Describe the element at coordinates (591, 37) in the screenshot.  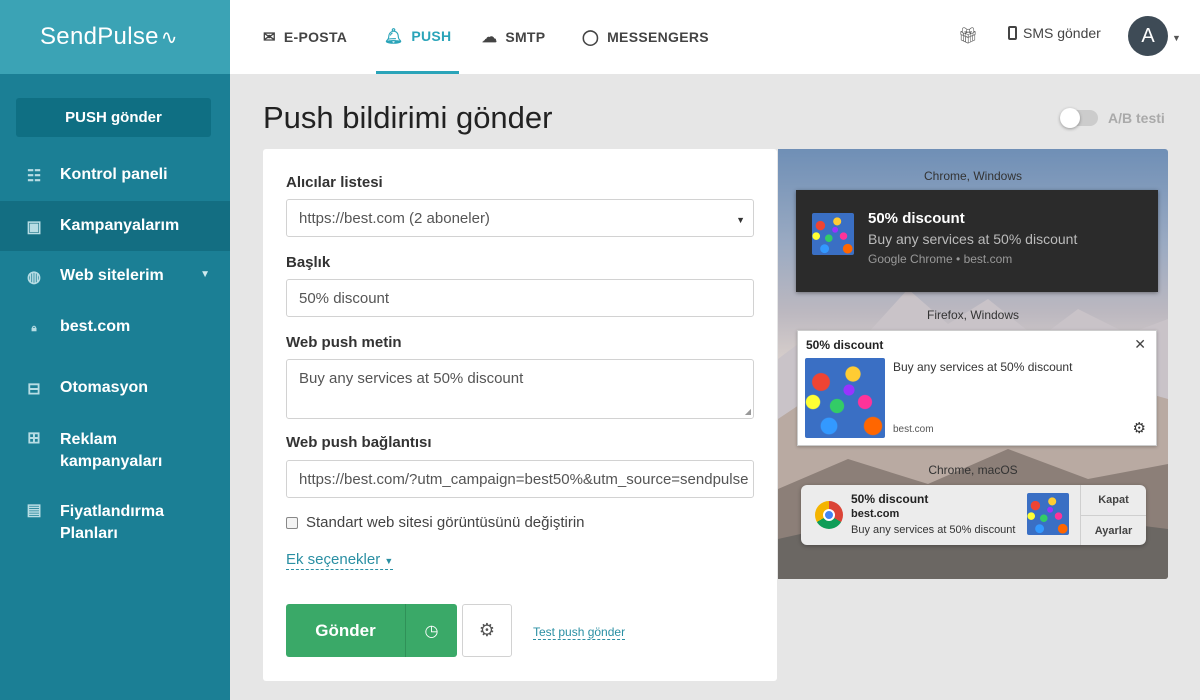
I see `chat-icon: ◯` at that location.